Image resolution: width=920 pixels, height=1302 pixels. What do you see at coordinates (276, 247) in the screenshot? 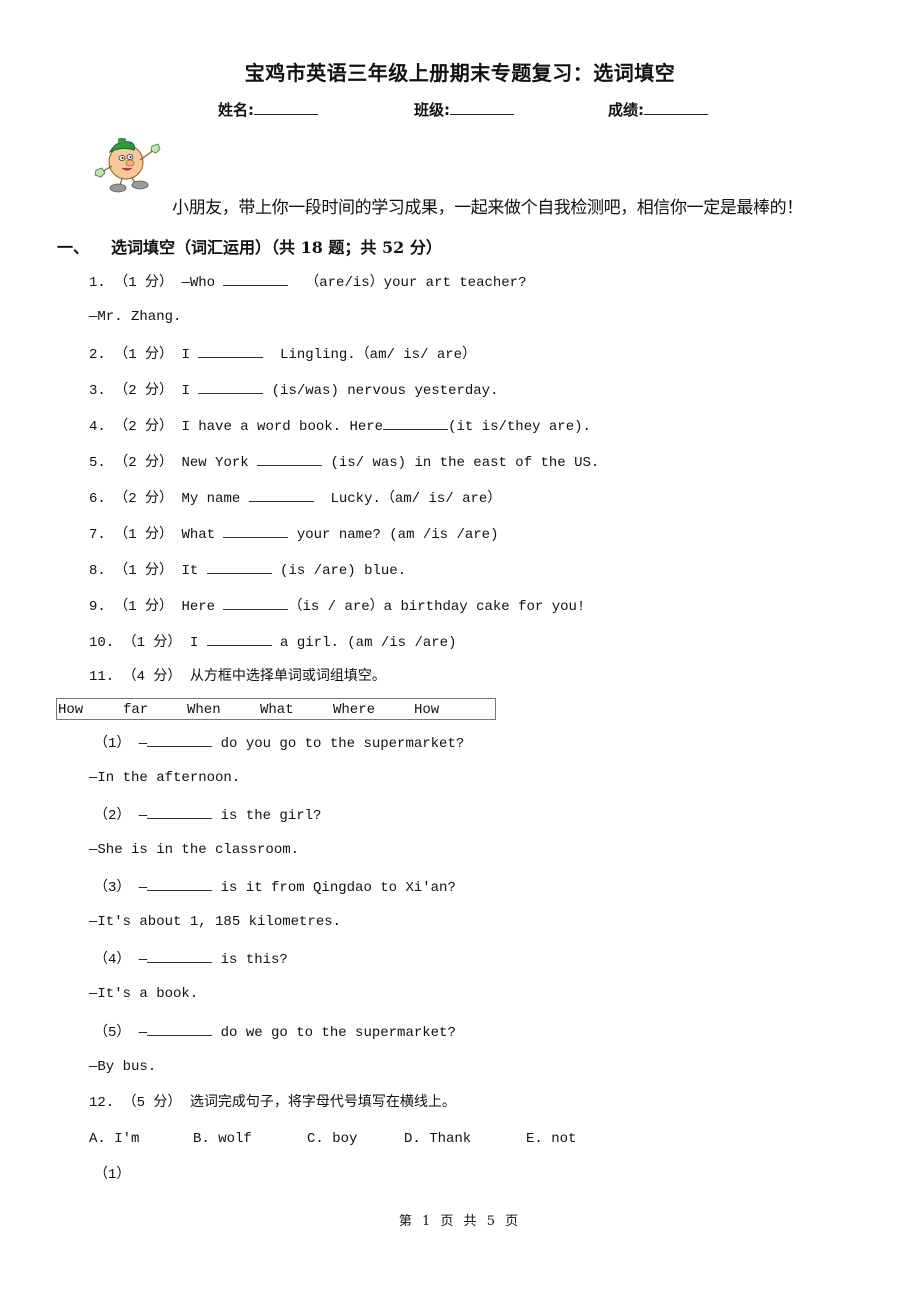
I see `section-title: 选词填空（词汇运用）（共 18 题；共 52 分）` at bounding box center [276, 247].